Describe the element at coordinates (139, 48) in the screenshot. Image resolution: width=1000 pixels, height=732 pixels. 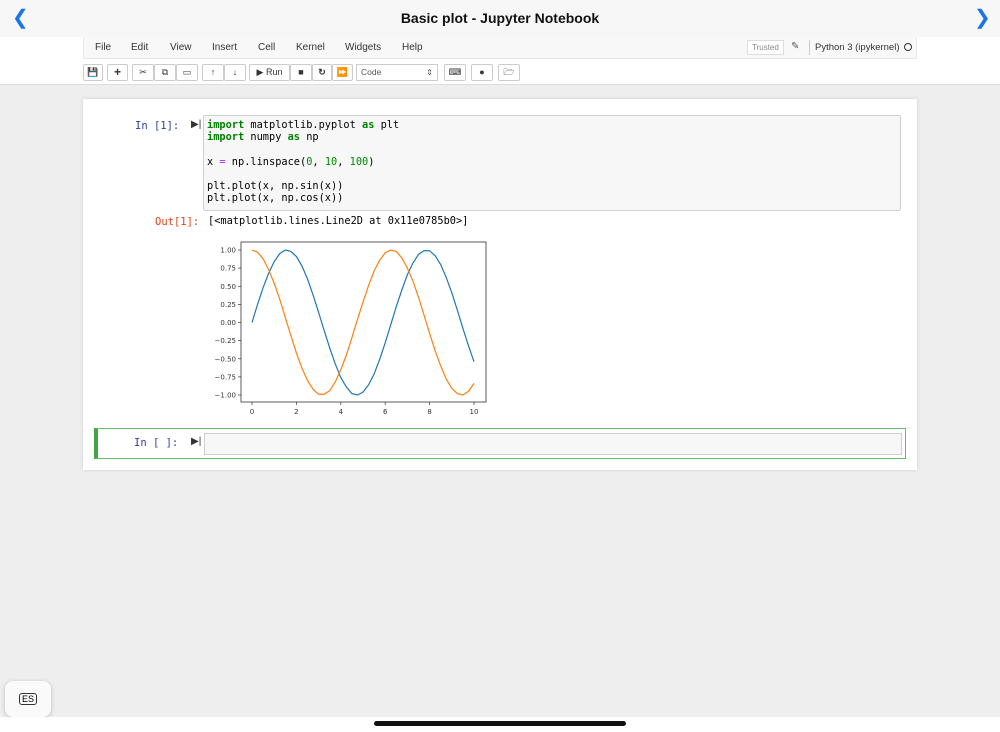
I see `menu-edit: Edit` at that location.